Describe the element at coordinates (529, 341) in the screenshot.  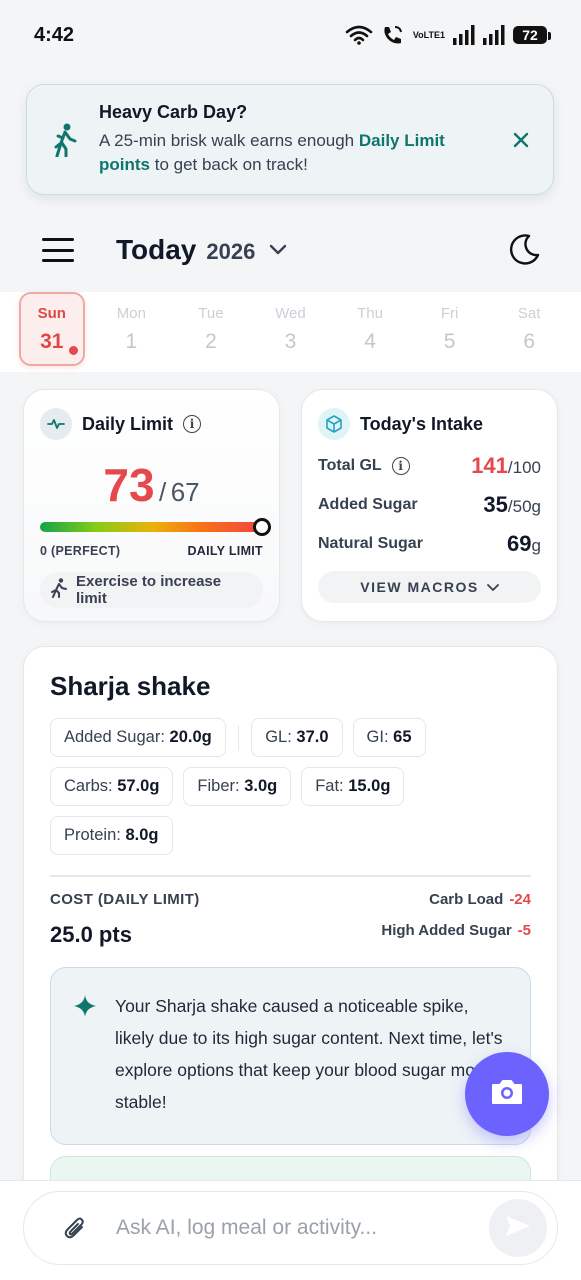
I see `day-number: 6` at that location.